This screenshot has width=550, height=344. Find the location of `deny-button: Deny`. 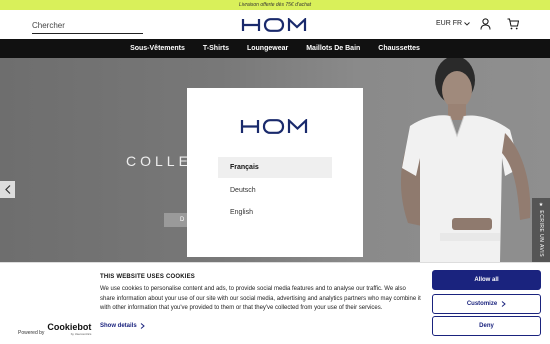

deny-button: Deny is located at coordinates (486, 326).